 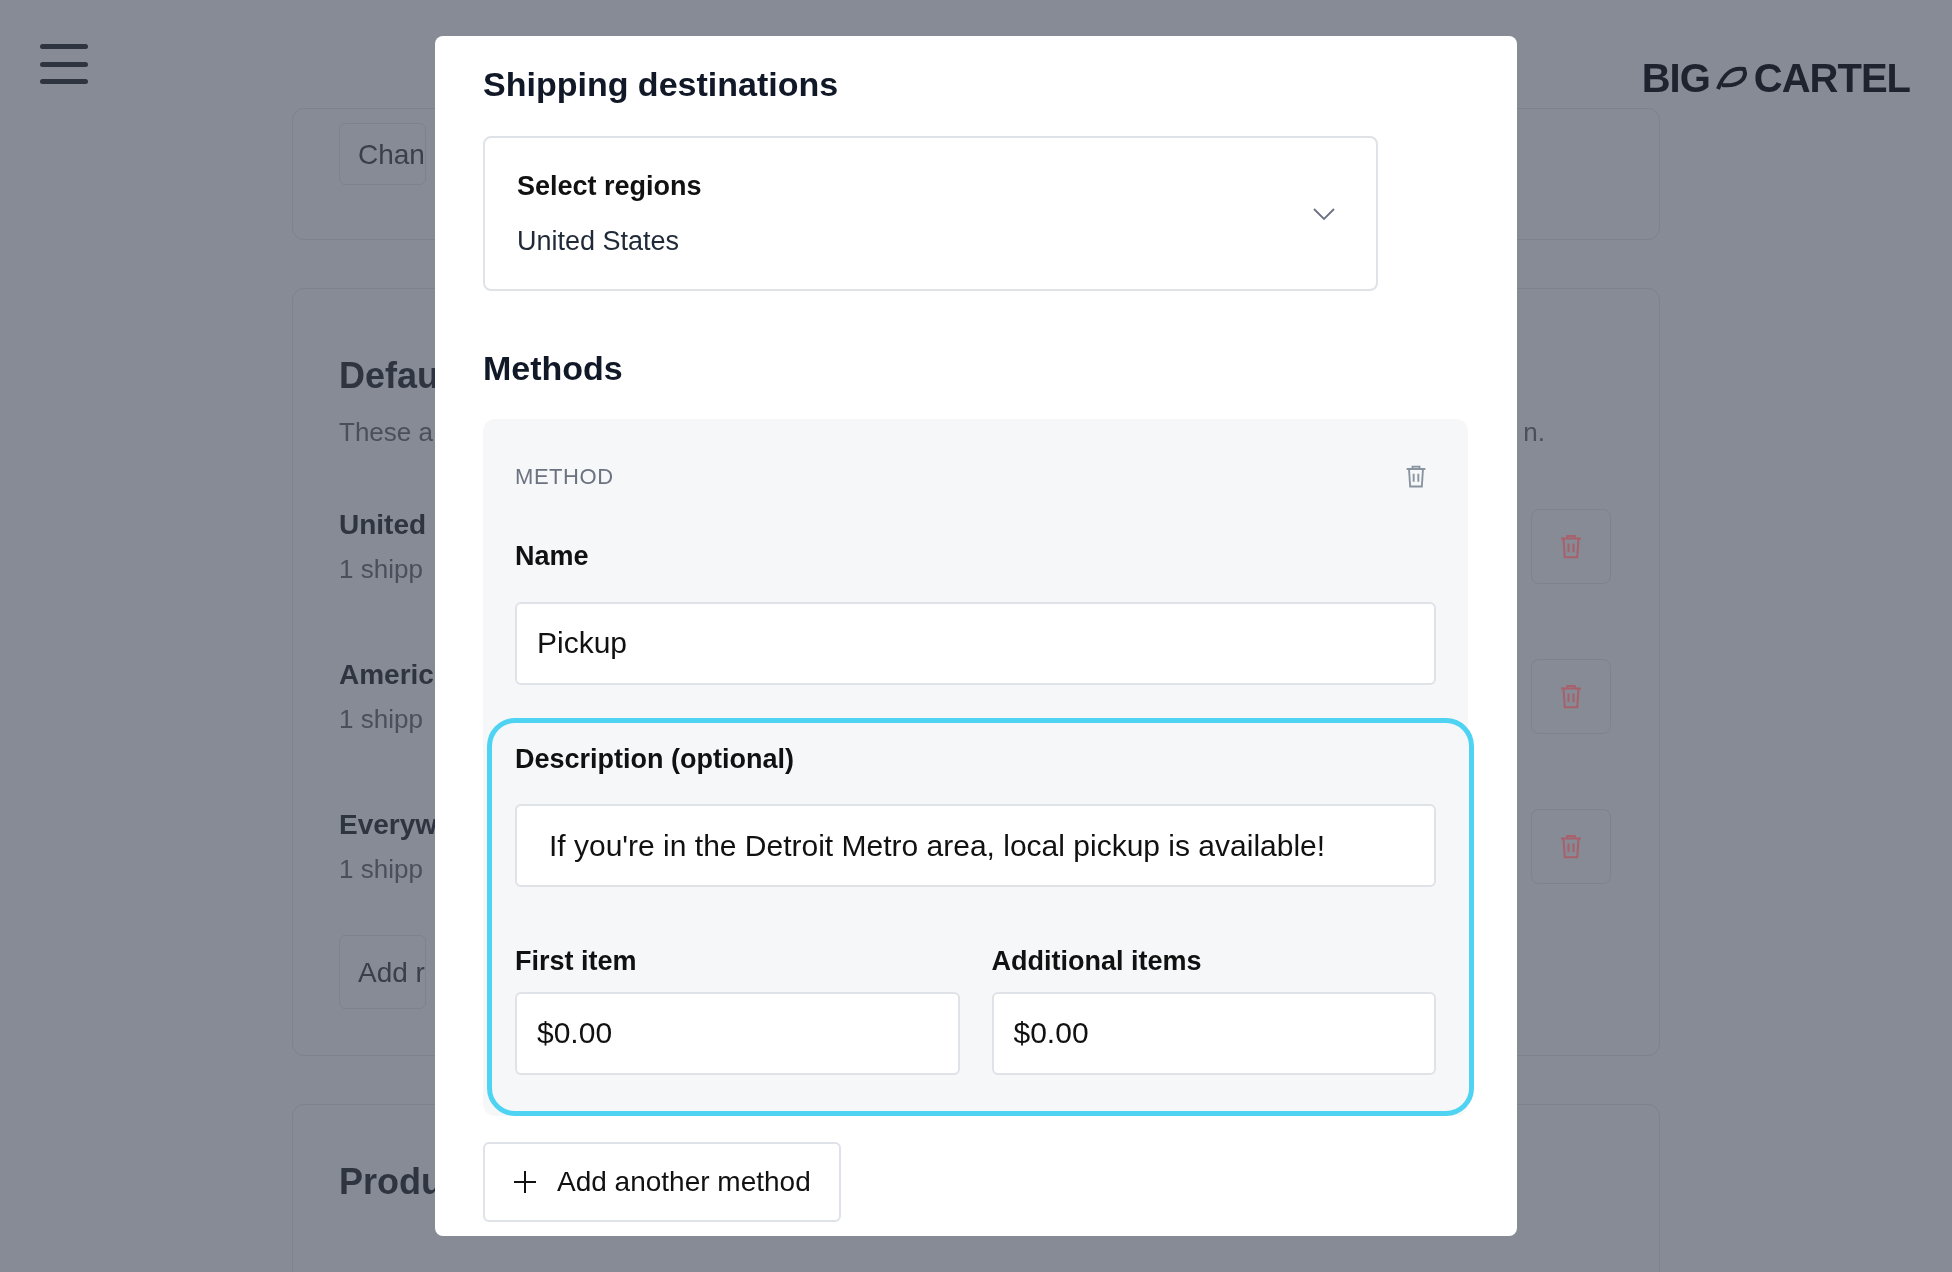 I want to click on region-select: Select regions United States, so click(x=930, y=213).